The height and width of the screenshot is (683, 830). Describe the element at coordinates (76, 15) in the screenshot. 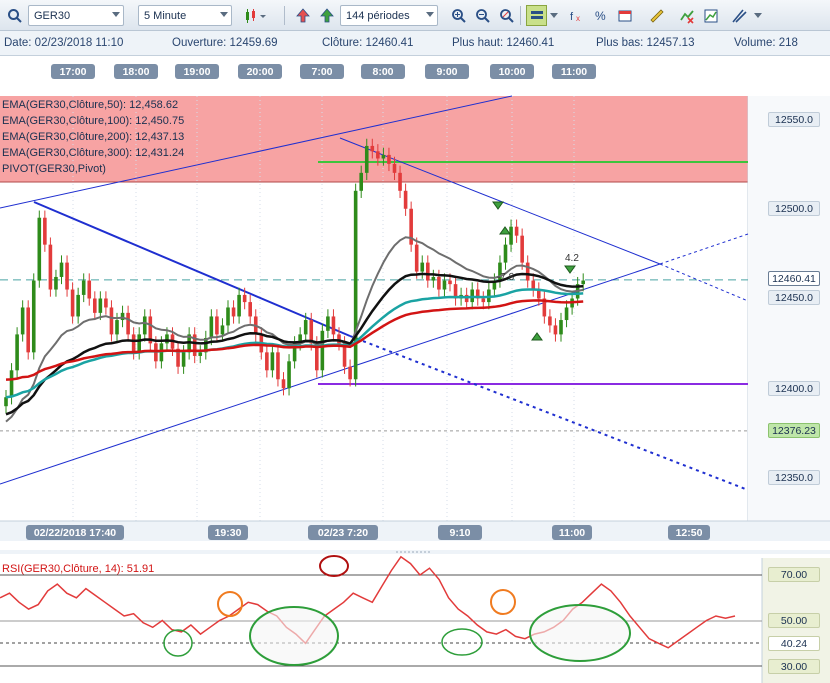

I see `symbol-select: GER30` at that location.